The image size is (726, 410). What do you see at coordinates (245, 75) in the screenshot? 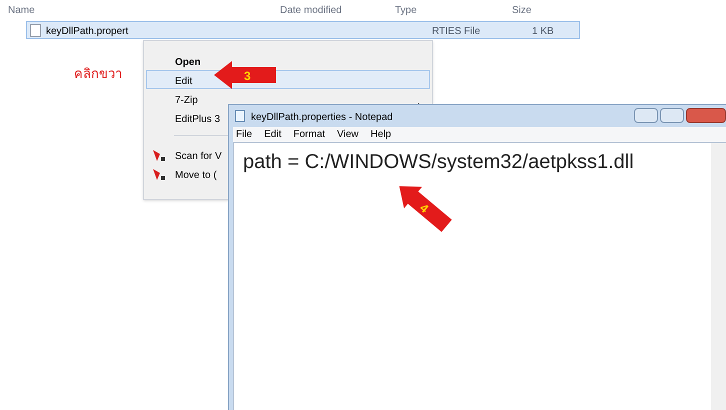
I see `callout-arrow: 3` at bounding box center [245, 75].